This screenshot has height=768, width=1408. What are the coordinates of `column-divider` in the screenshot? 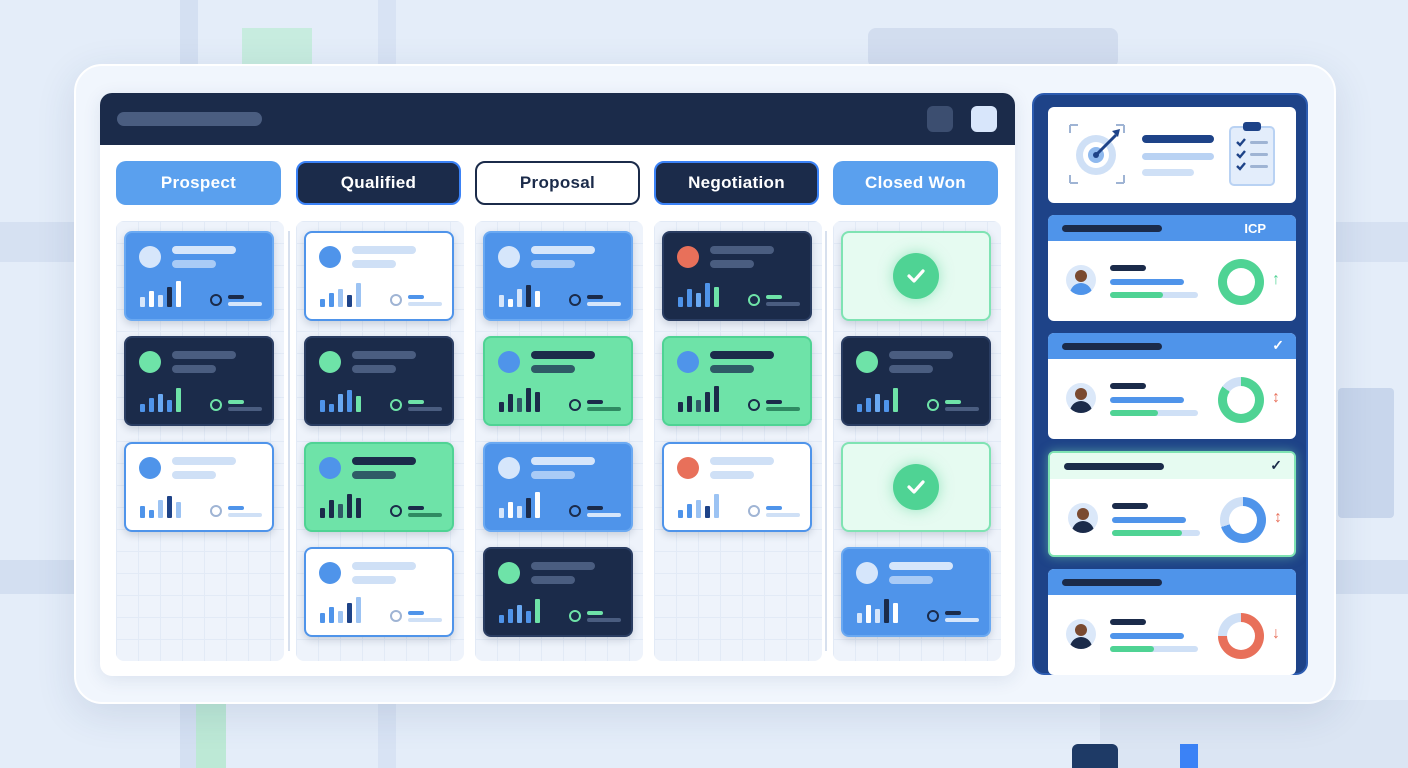 It's located at (826, 441).